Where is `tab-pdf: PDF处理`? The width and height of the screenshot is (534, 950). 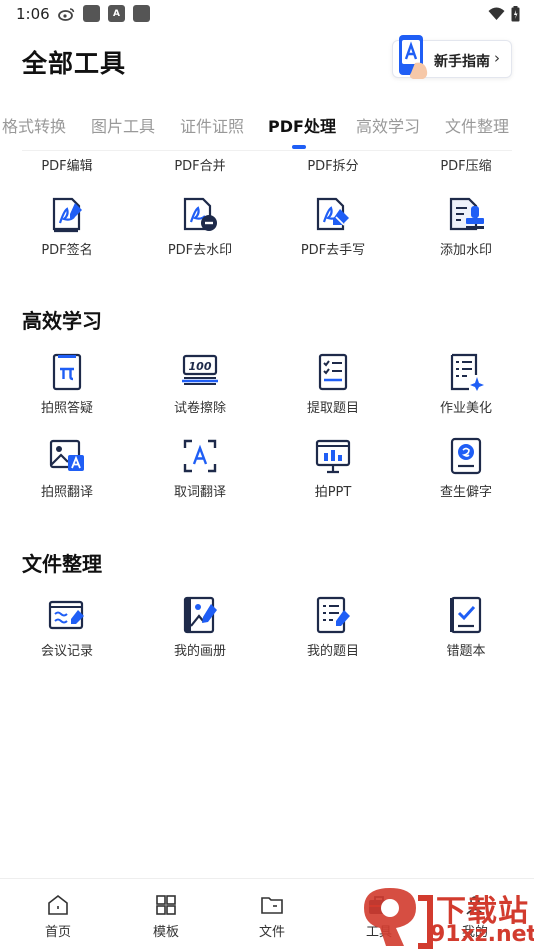
tab-pdf: PDF处理 is located at coordinates (302, 125).